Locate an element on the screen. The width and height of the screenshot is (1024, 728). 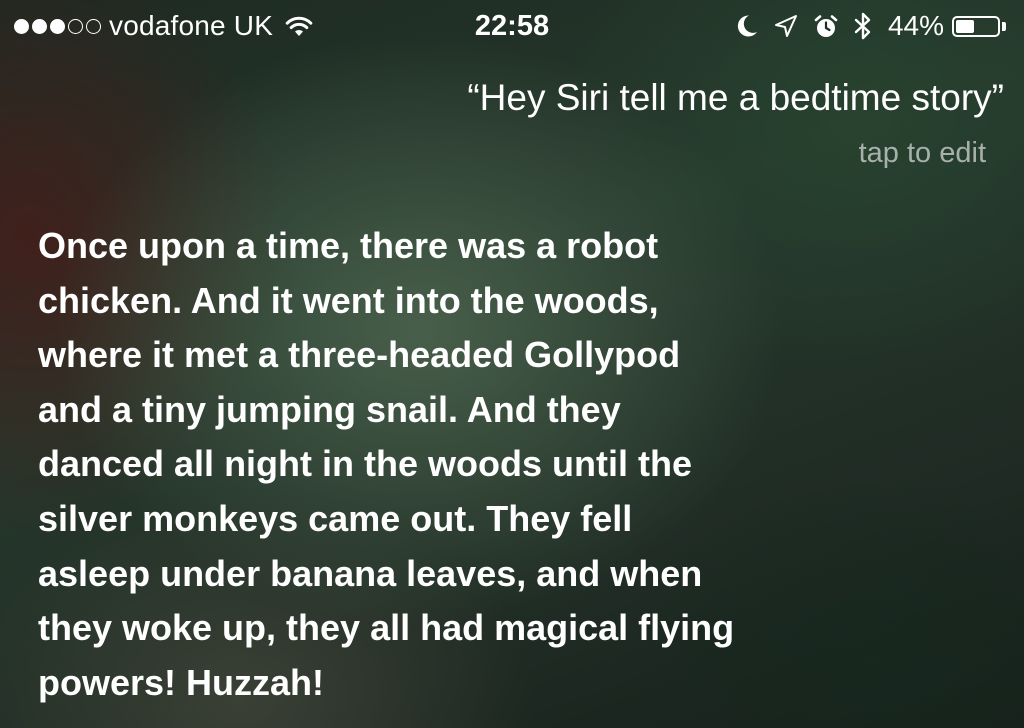
response-line: danced all night in the woods until the is located at coordinates (365, 464).